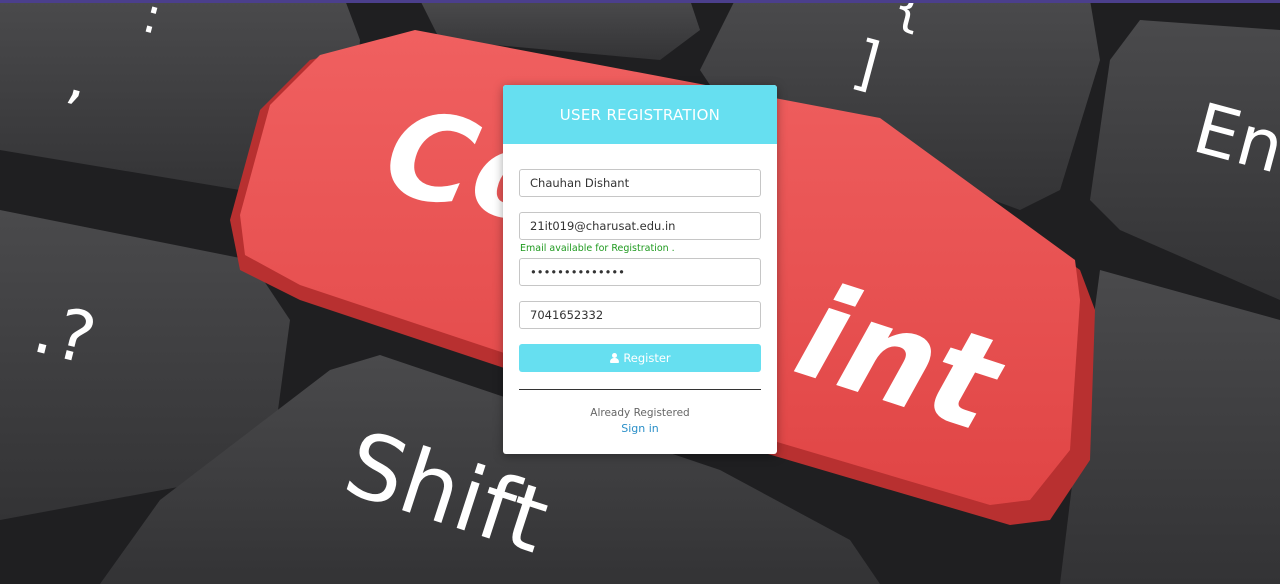 The image size is (1280, 584). I want to click on register-button: Register, so click(640, 358).